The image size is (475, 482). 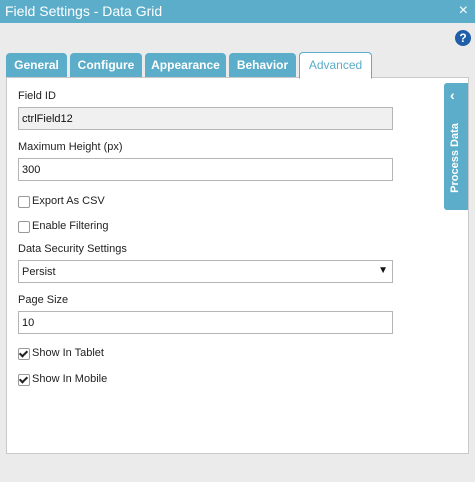 What do you see at coordinates (452, 95) in the screenshot?
I see `chevron-left-icon: ‹` at bounding box center [452, 95].